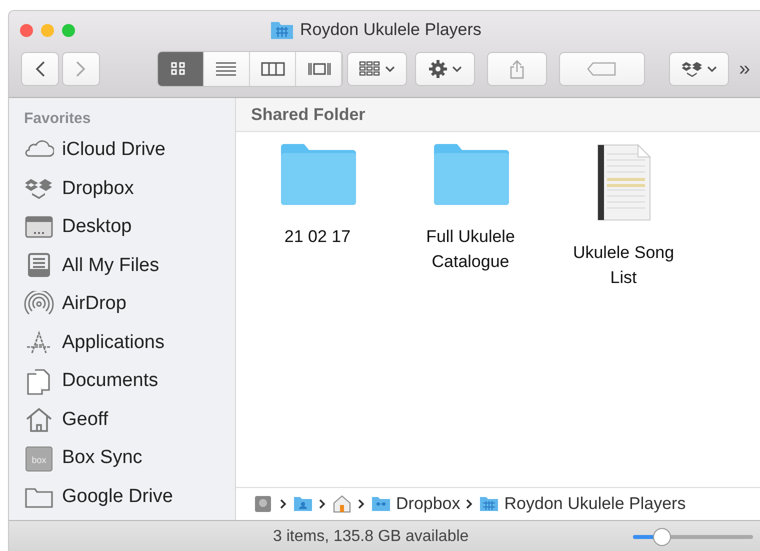 The height and width of the screenshot is (551, 760). Describe the element at coordinates (662, 537) in the screenshot. I see `slider-thumb` at that location.